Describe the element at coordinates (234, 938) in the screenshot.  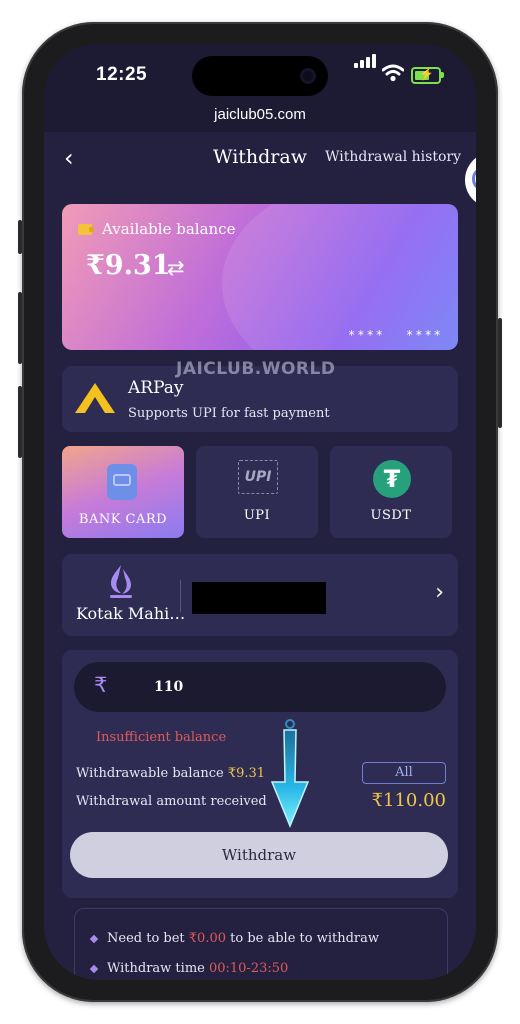
I see `rule-bet-requirement: Need to bet ₹0.00 to be able to withdraw` at that location.